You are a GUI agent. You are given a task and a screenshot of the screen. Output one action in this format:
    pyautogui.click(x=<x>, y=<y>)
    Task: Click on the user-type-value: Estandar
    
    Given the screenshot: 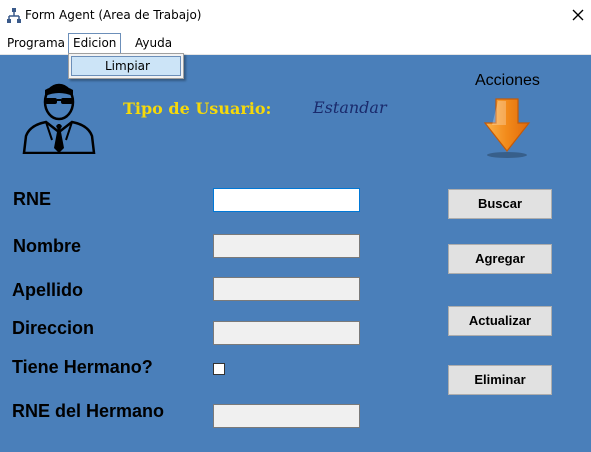 What is the action you would take?
    pyautogui.click(x=350, y=107)
    